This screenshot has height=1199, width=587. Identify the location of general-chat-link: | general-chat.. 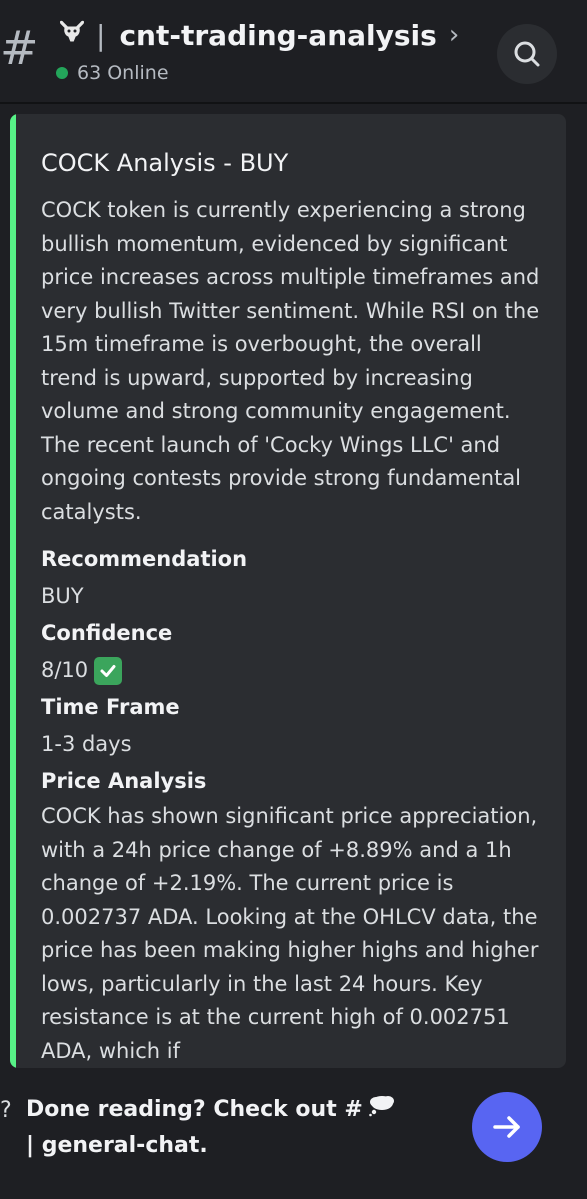
(117, 1145).